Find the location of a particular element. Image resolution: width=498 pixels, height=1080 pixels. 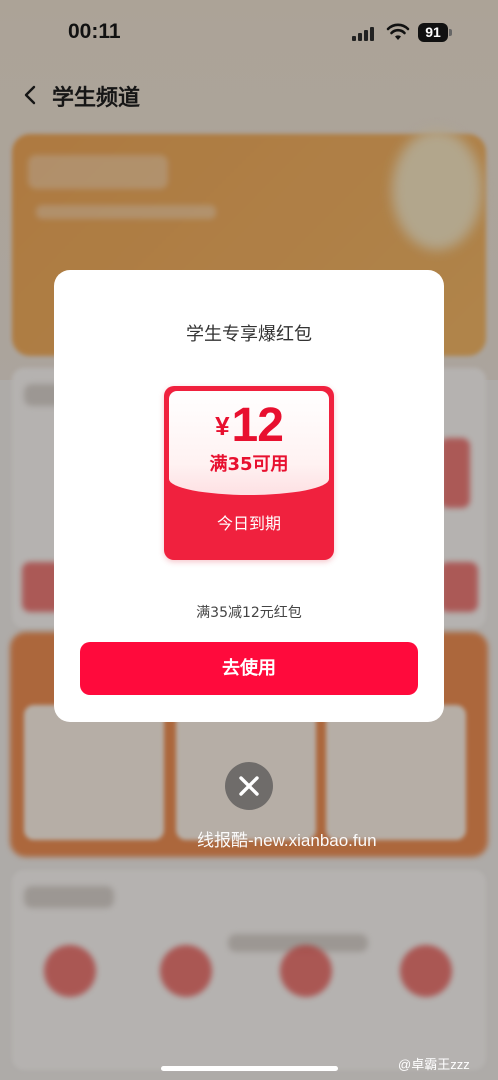

coupon-description: 满35减12元红包 is located at coordinates (249, 613).